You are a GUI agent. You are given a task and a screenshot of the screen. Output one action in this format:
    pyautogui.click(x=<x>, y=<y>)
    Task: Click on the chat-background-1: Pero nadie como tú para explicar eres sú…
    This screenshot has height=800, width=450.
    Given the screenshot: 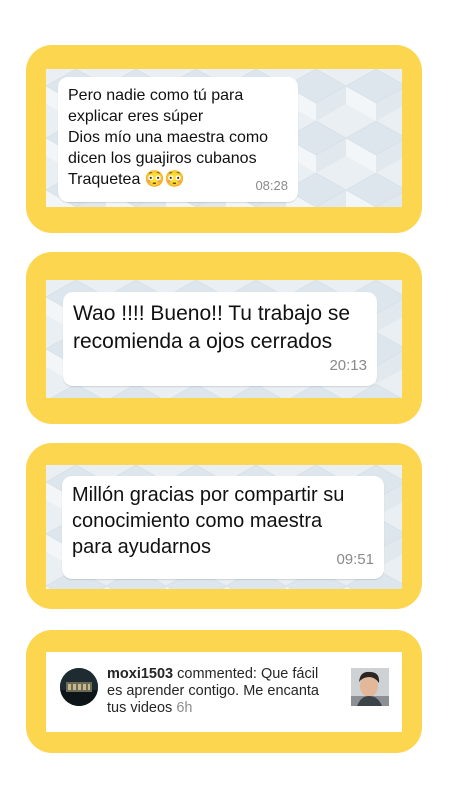 What is the action you would take?
    pyautogui.click(x=224, y=138)
    